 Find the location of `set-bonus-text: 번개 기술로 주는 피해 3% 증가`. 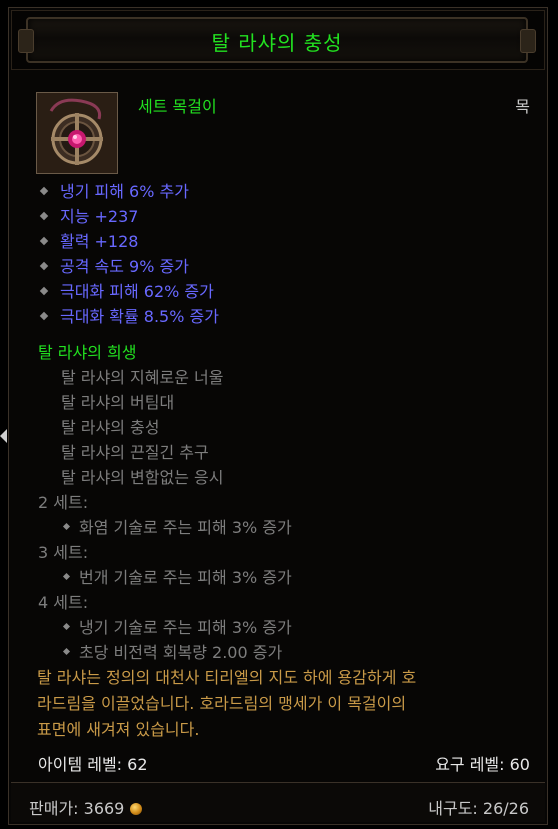

set-bonus-text: 번개 기술로 주는 피해 3% 증가 is located at coordinates (185, 577).